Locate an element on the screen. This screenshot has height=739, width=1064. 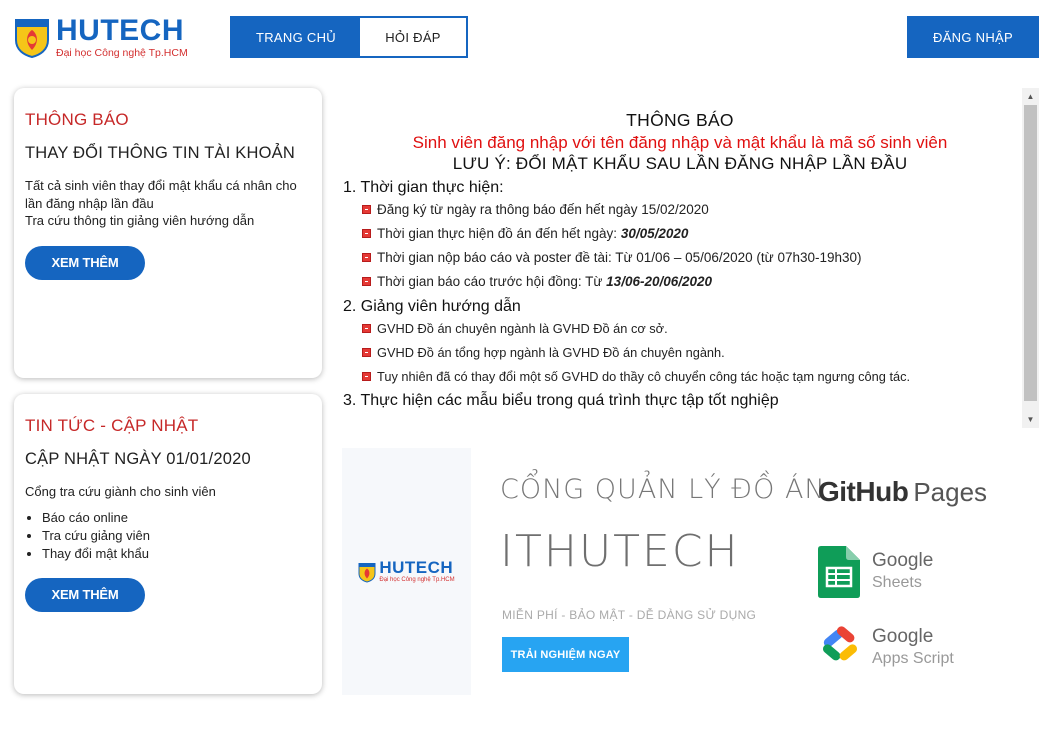
banner-brand: ITHUTECH is located at coordinates (620, 551).